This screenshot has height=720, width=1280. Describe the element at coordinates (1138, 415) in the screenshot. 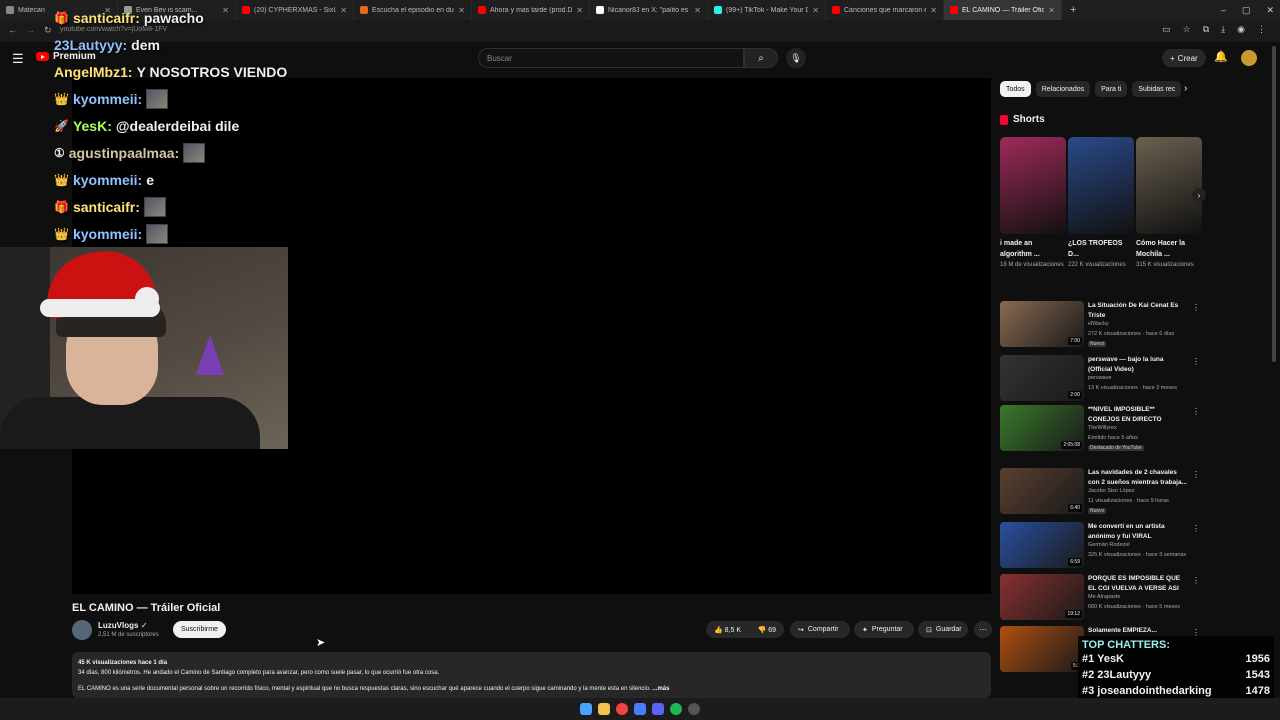

I see `video-title: **NIVEL IMPOSIBLE** CONEJOS EN DIRECTO` at that location.